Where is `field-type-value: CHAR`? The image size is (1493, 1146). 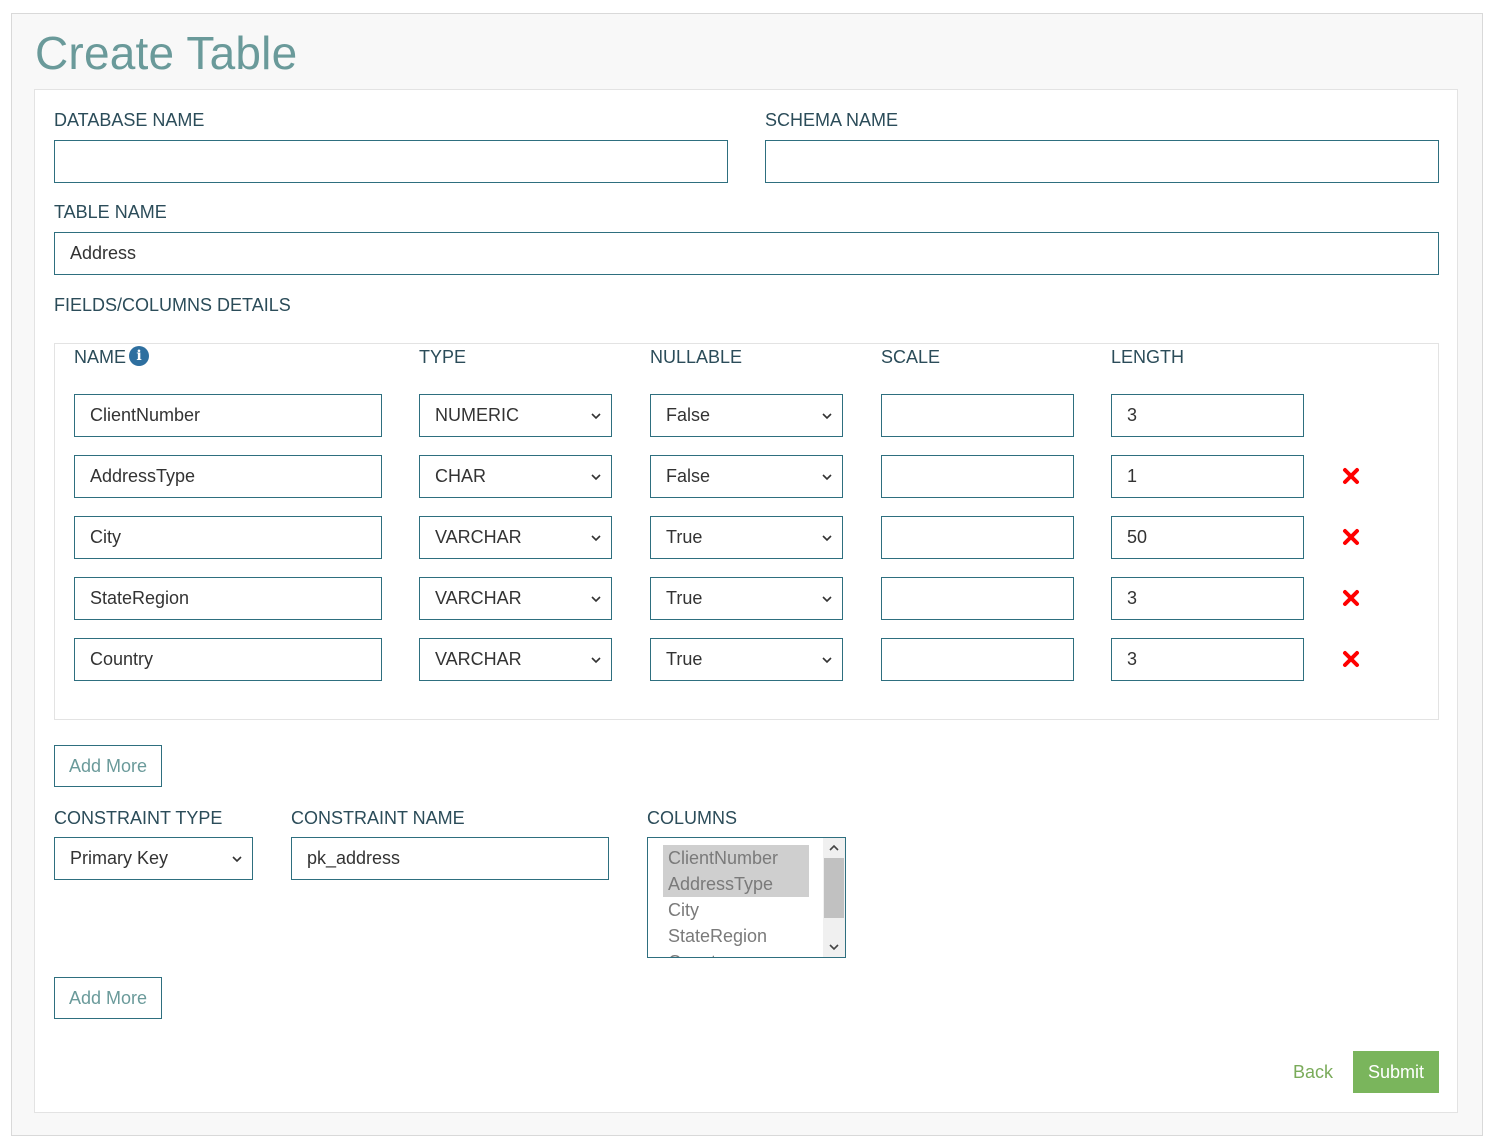 field-type-value: CHAR is located at coordinates (461, 476).